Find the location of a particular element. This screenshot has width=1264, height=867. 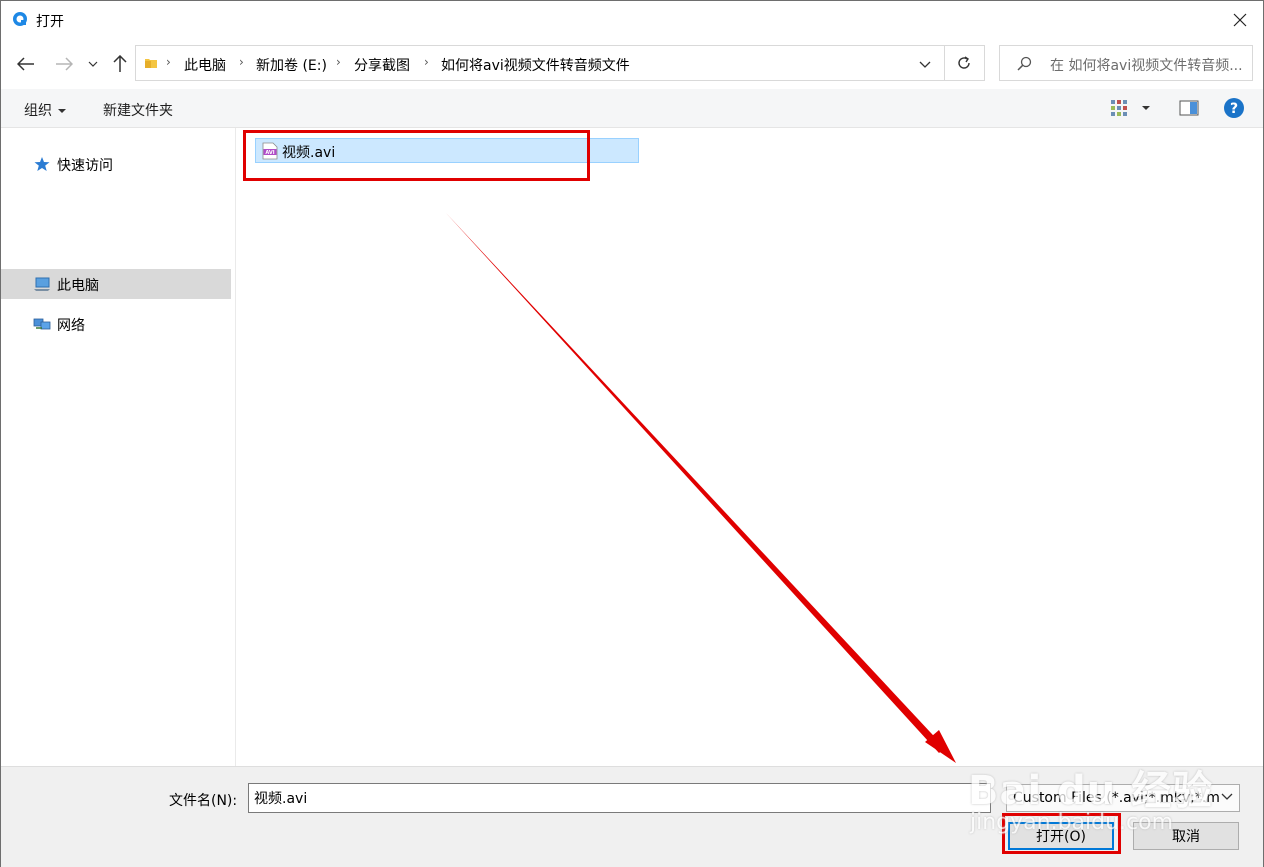

watermark-logo: Bai du 经验 is located at coordinates (1091, 791).